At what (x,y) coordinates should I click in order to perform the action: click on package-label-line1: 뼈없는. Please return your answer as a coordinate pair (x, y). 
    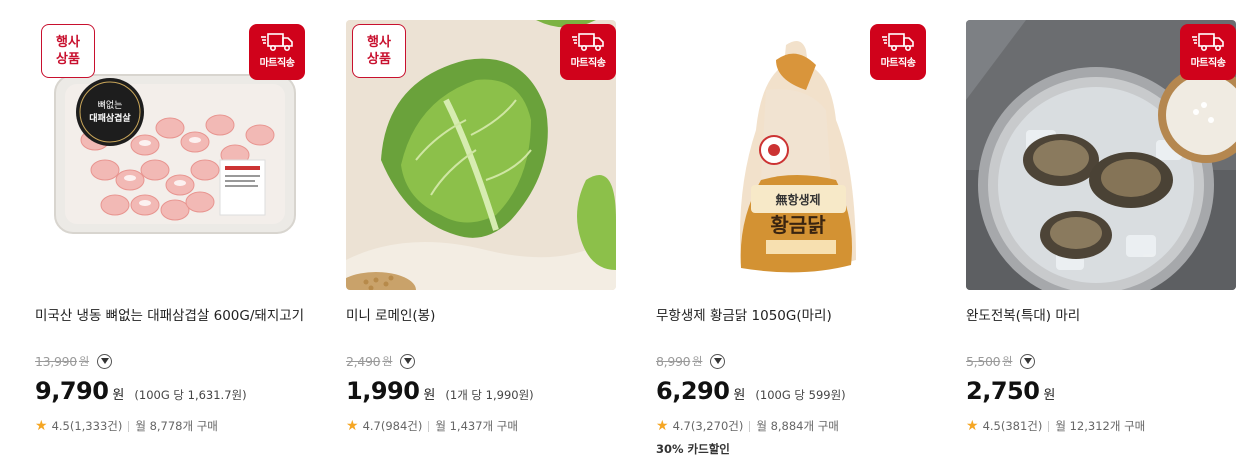
    Looking at the image, I should click on (110, 105).